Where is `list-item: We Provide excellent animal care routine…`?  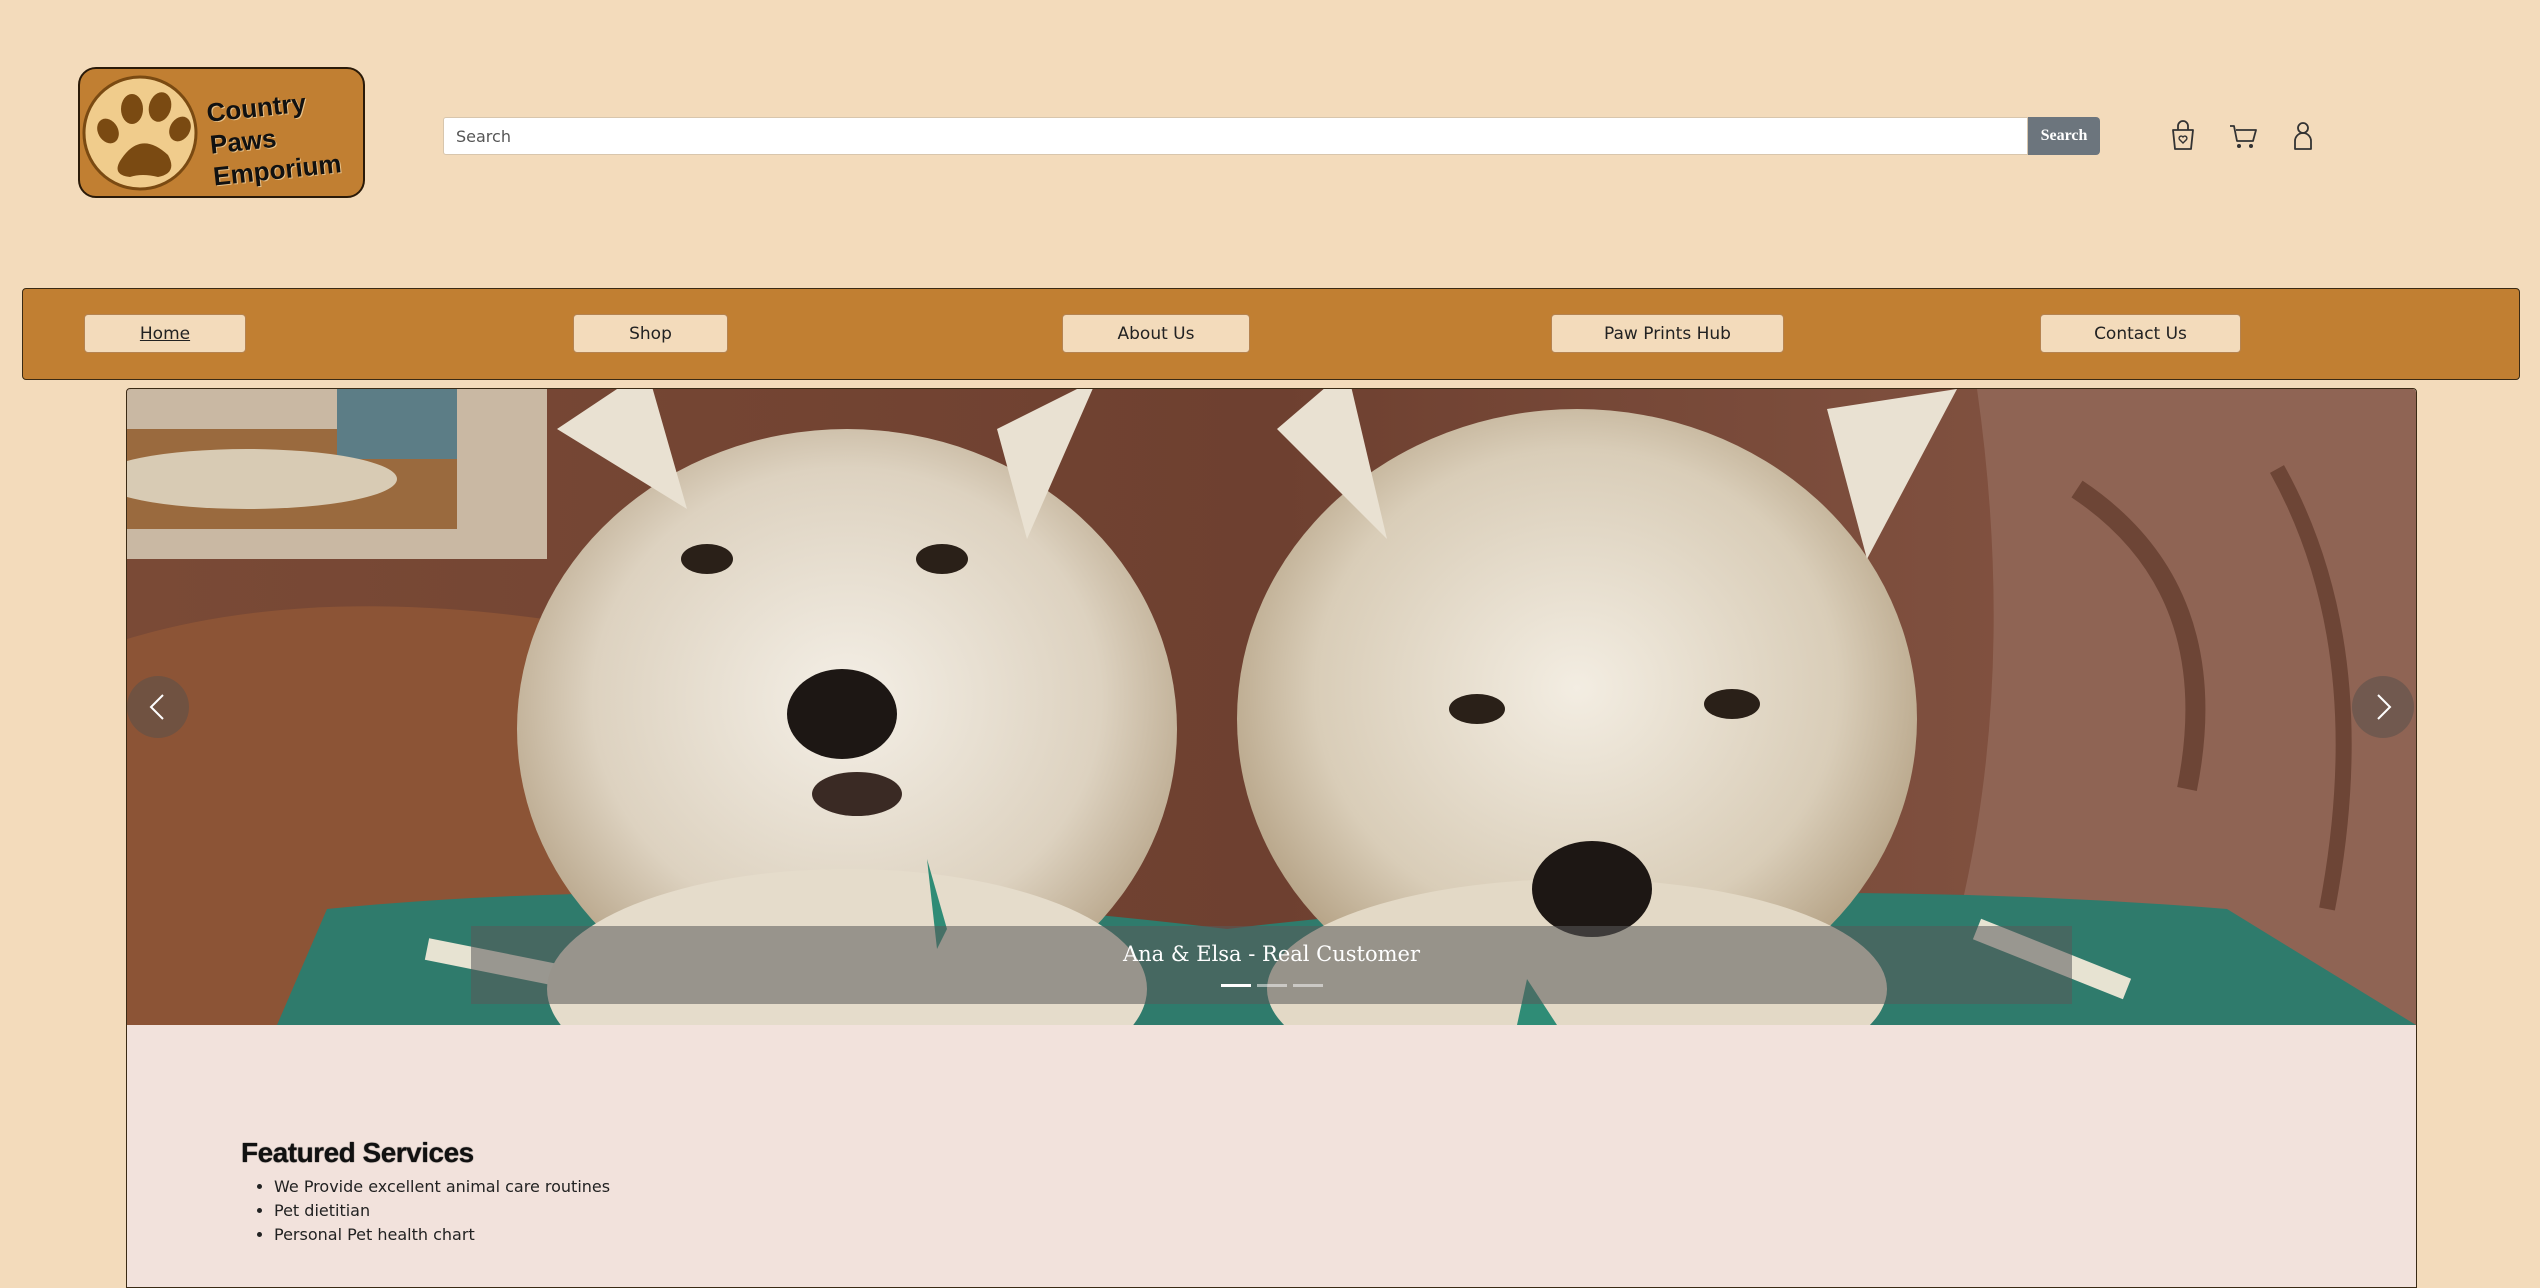 list-item: We Provide excellent animal care routine… is located at coordinates (442, 1187).